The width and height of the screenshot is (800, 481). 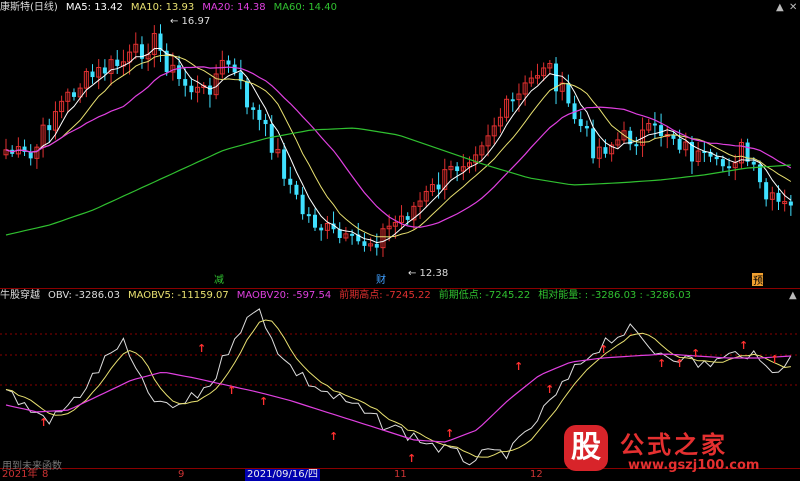 What do you see at coordinates (781, 8) in the screenshot?
I see `minimize-icon: ▲` at bounding box center [781, 8].